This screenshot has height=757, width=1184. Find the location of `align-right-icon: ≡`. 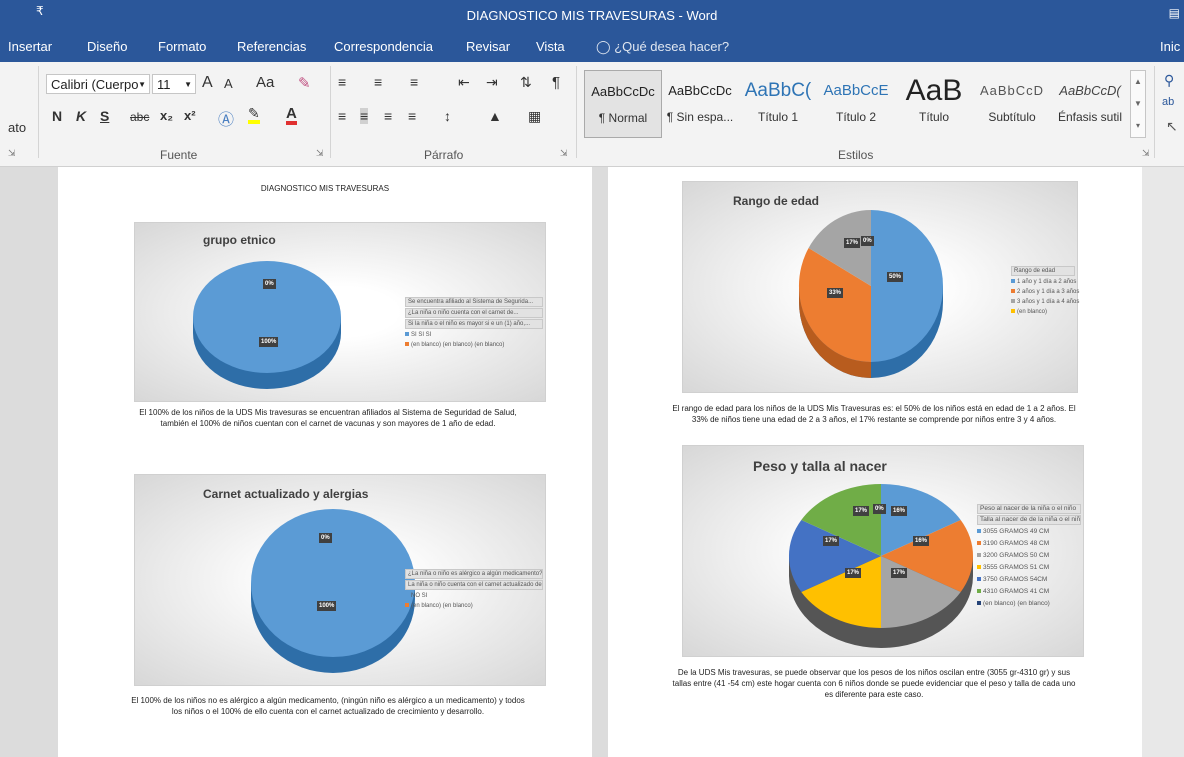

align-right-icon: ≡ is located at coordinates (388, 116).